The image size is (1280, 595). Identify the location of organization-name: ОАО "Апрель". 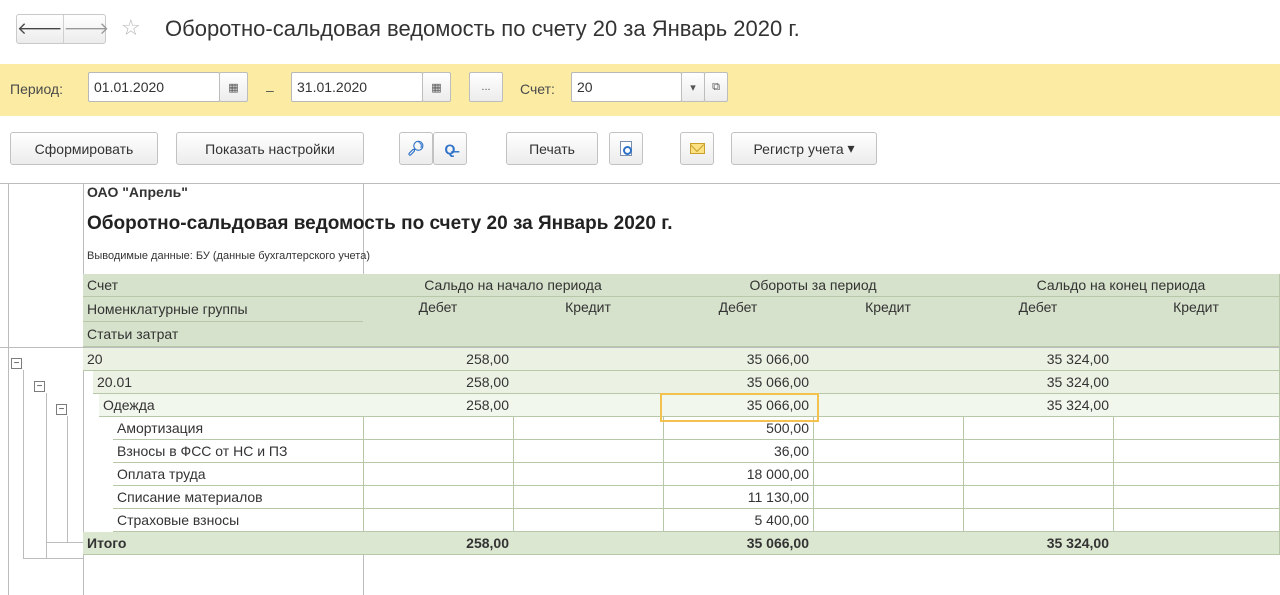
(137, 192).